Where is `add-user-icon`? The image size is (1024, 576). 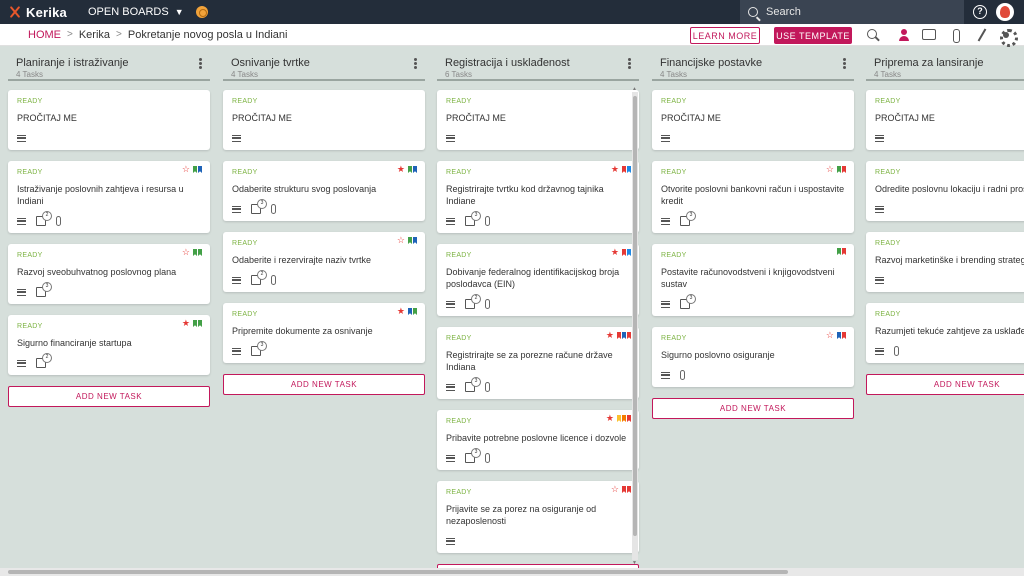
add-user-icon is located at coordinates (903, 35).